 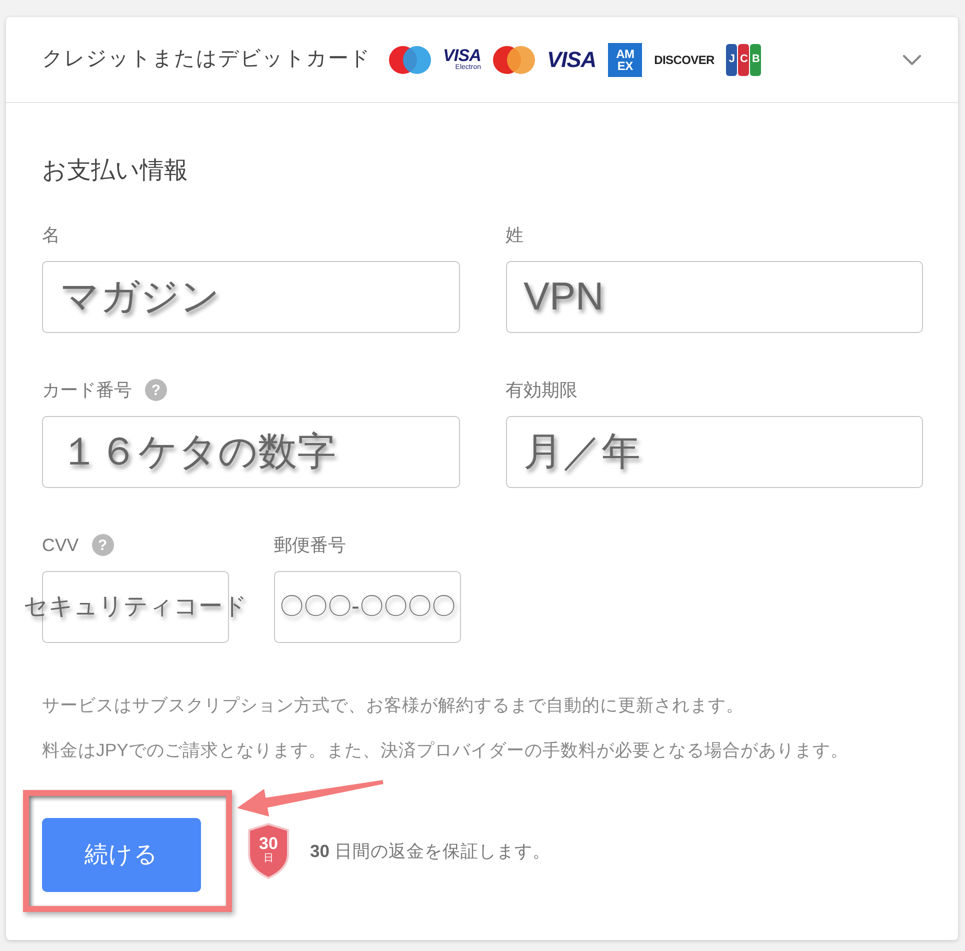 I want to click on field-label: 姓, so click(x=515, y=235).